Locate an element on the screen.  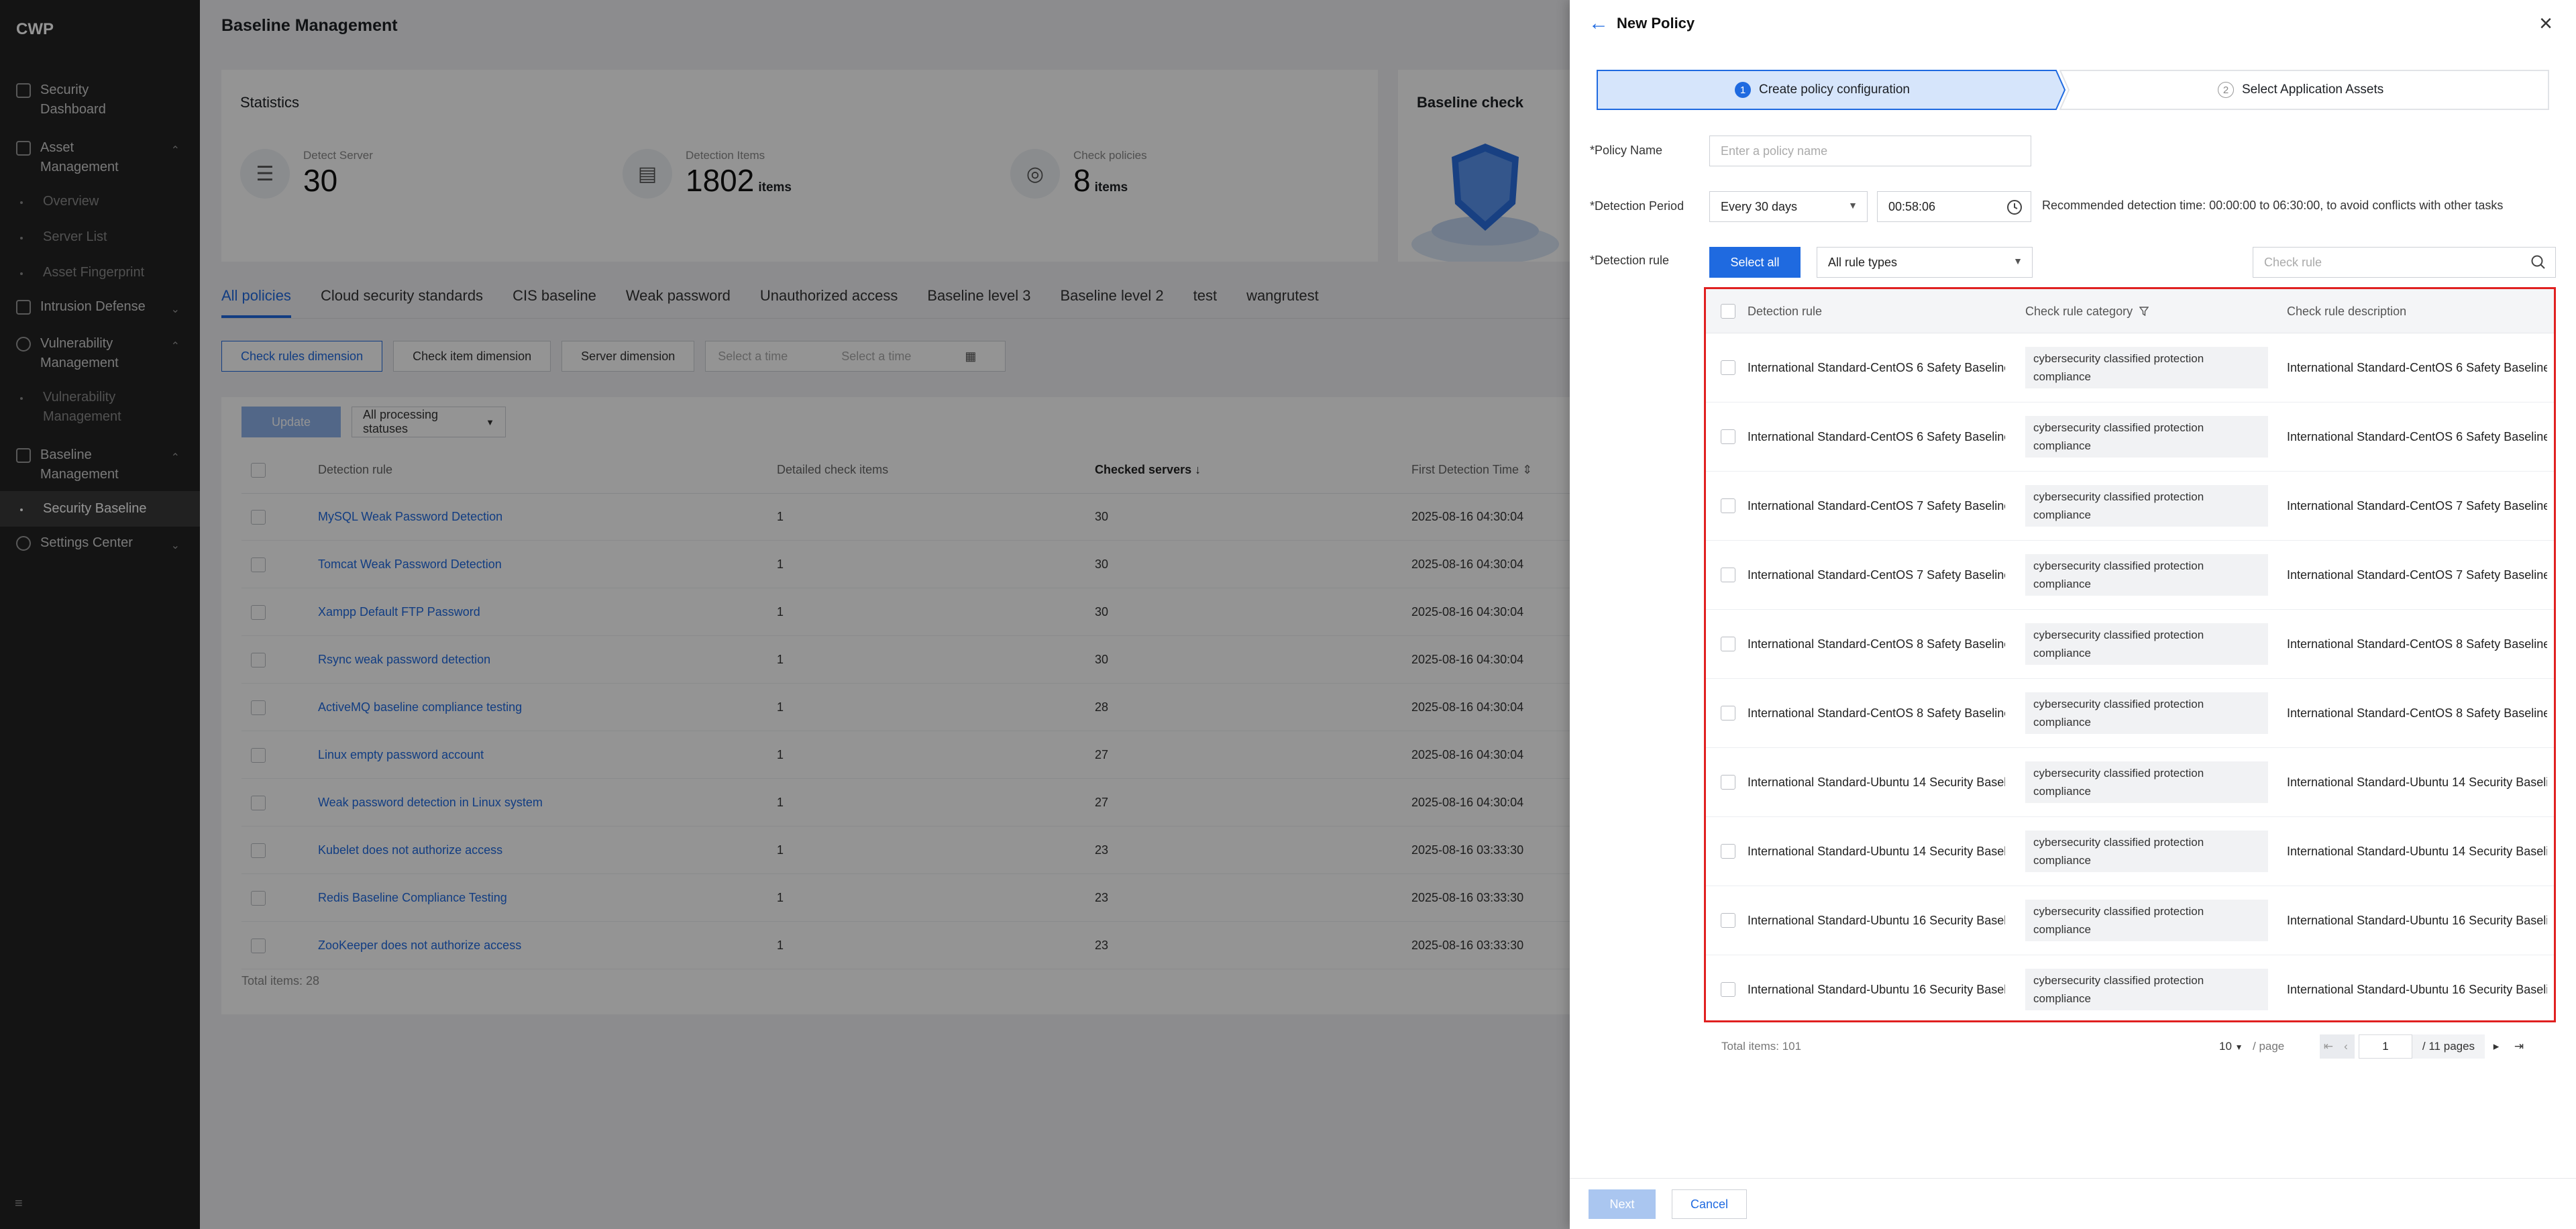
step-1-number: 1 is located at coordinates (1743, 90).